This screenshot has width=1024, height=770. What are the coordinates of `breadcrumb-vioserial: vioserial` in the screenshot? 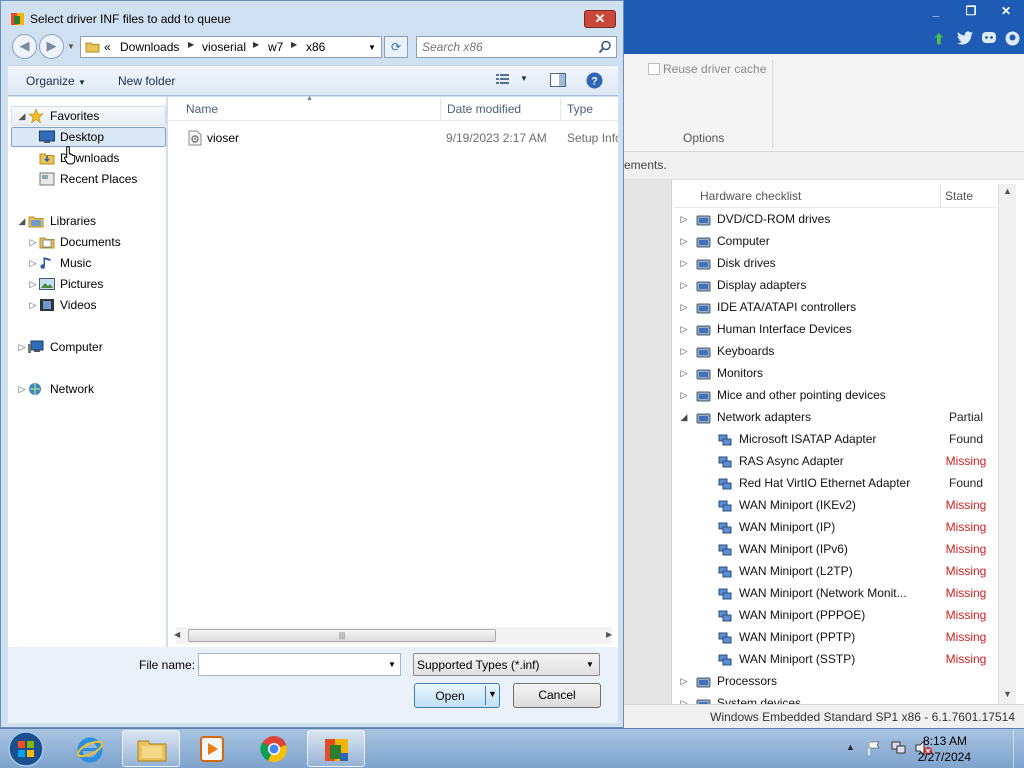 It's located at (224, 47).